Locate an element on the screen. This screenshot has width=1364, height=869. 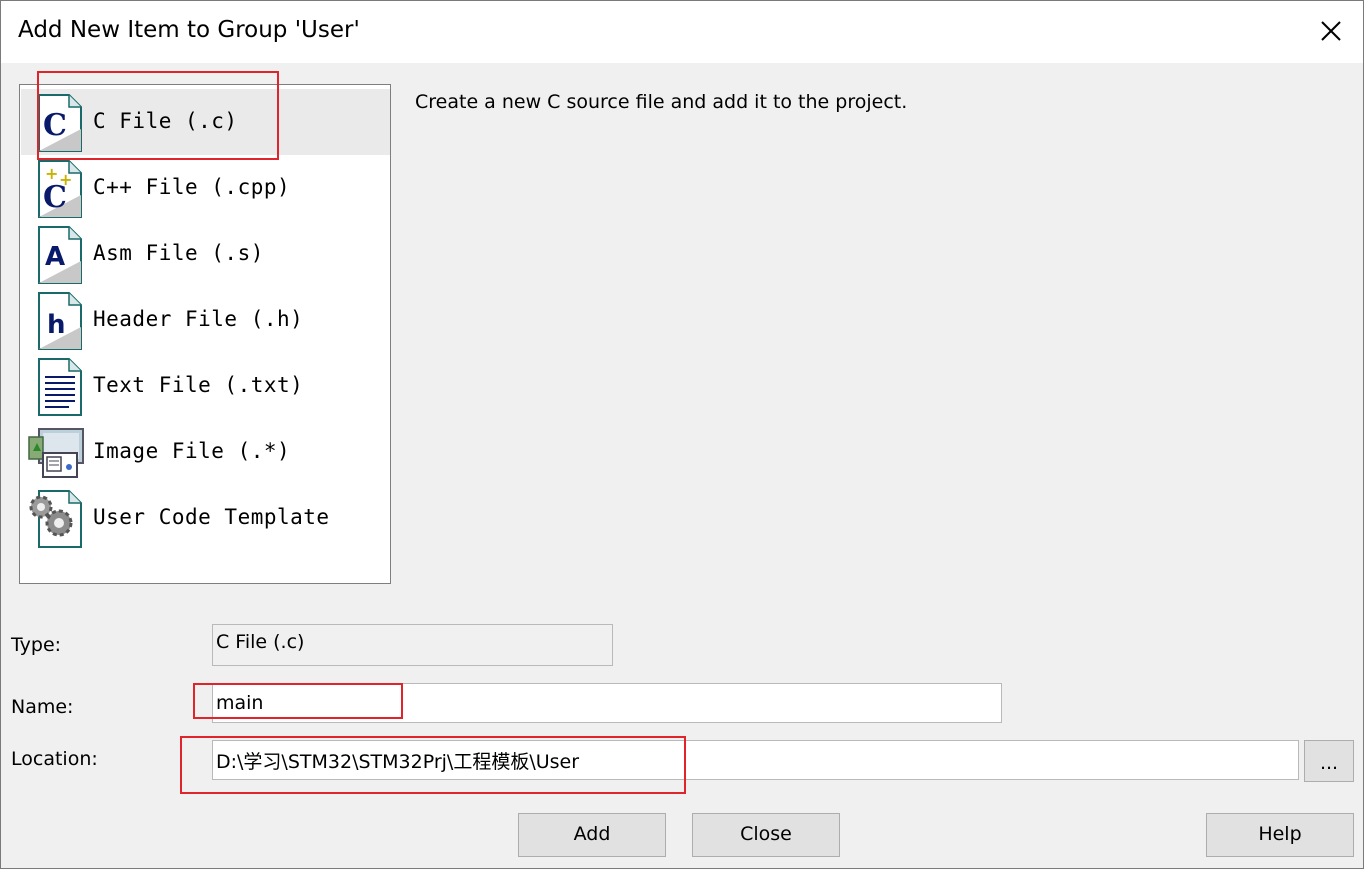
list-item-asm-file: A Asm File (.s) is located at coordinates (205, 254).